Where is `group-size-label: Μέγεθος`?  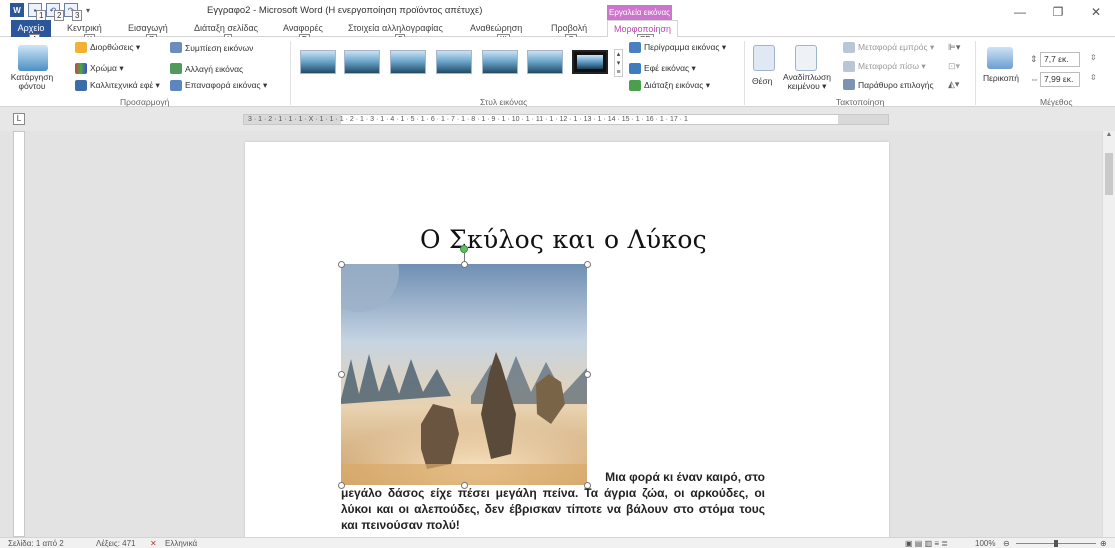
group-size-label: Μέγεθος is located at coordinates (1056, 102).